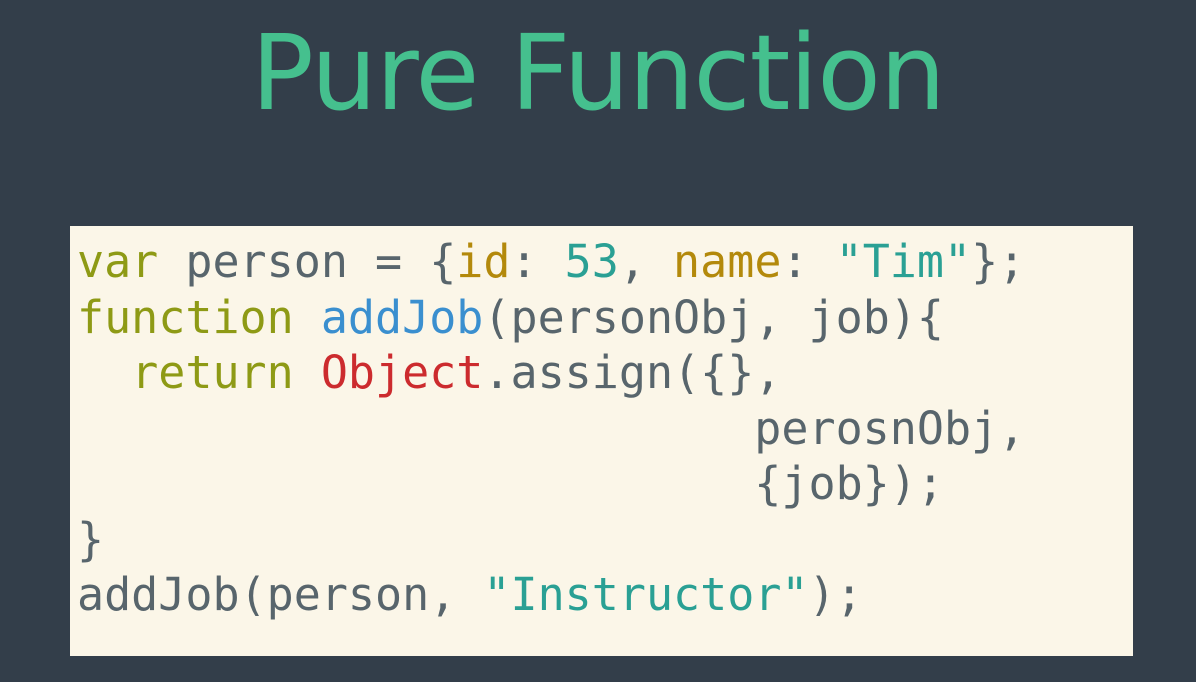 The width and height of the screenshot is (1196, 682). What do you see at coordinates (998, 261) in the screenshot?
I see `code-text: };` at bounding box center [998, 261].